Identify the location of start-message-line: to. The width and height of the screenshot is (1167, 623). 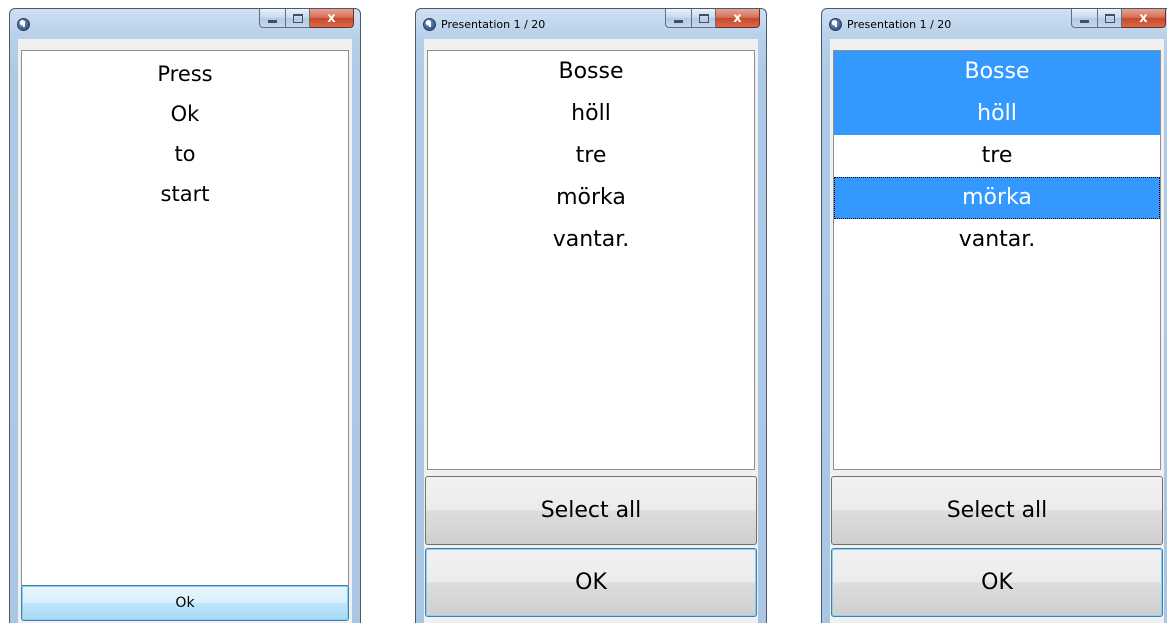
(185, 154).